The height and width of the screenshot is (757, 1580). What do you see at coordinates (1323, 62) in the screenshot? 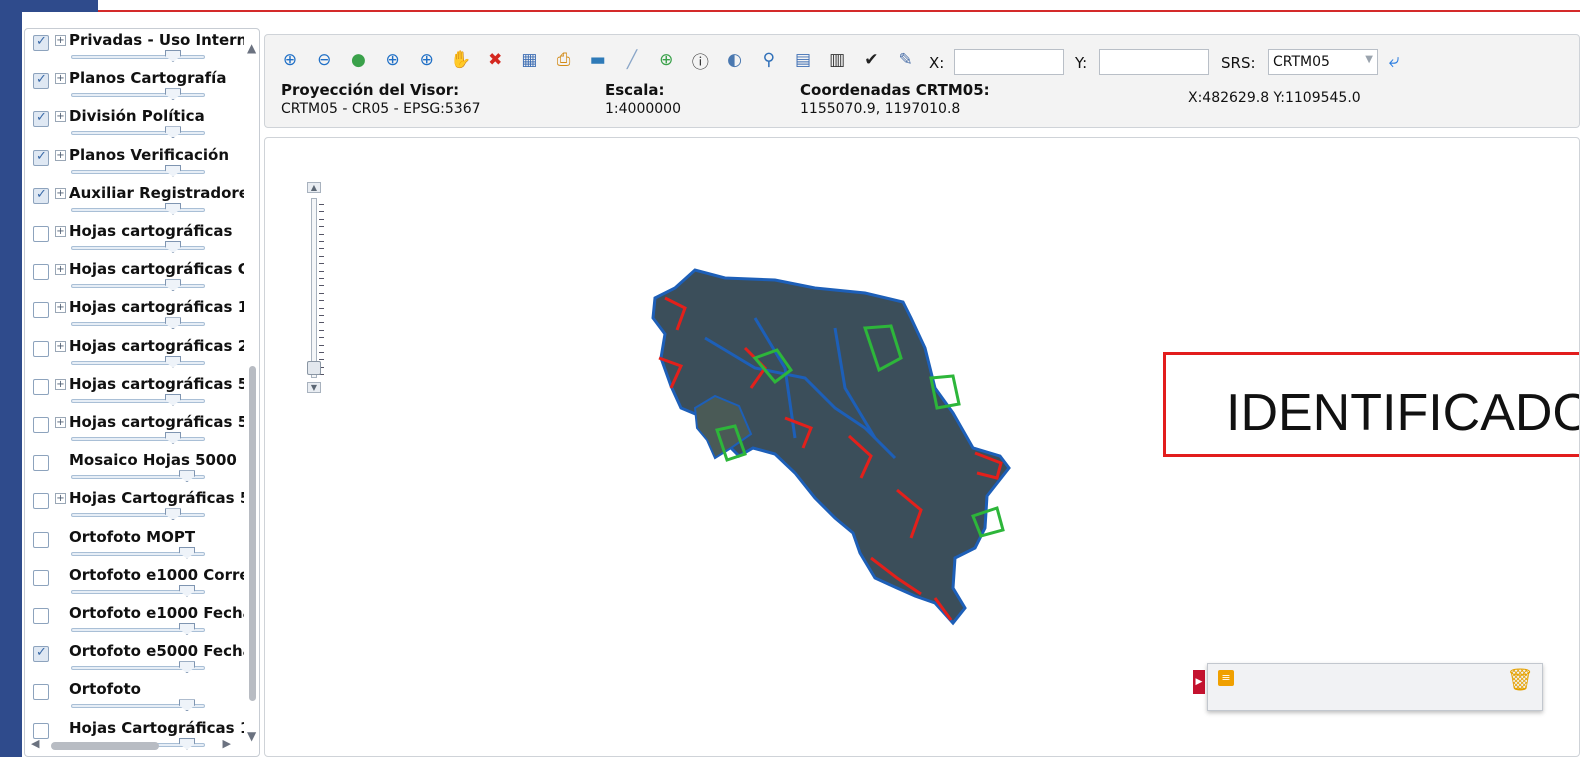
I see `srs-select: CRTM05 ▼` at bounding box center [1323, 62].